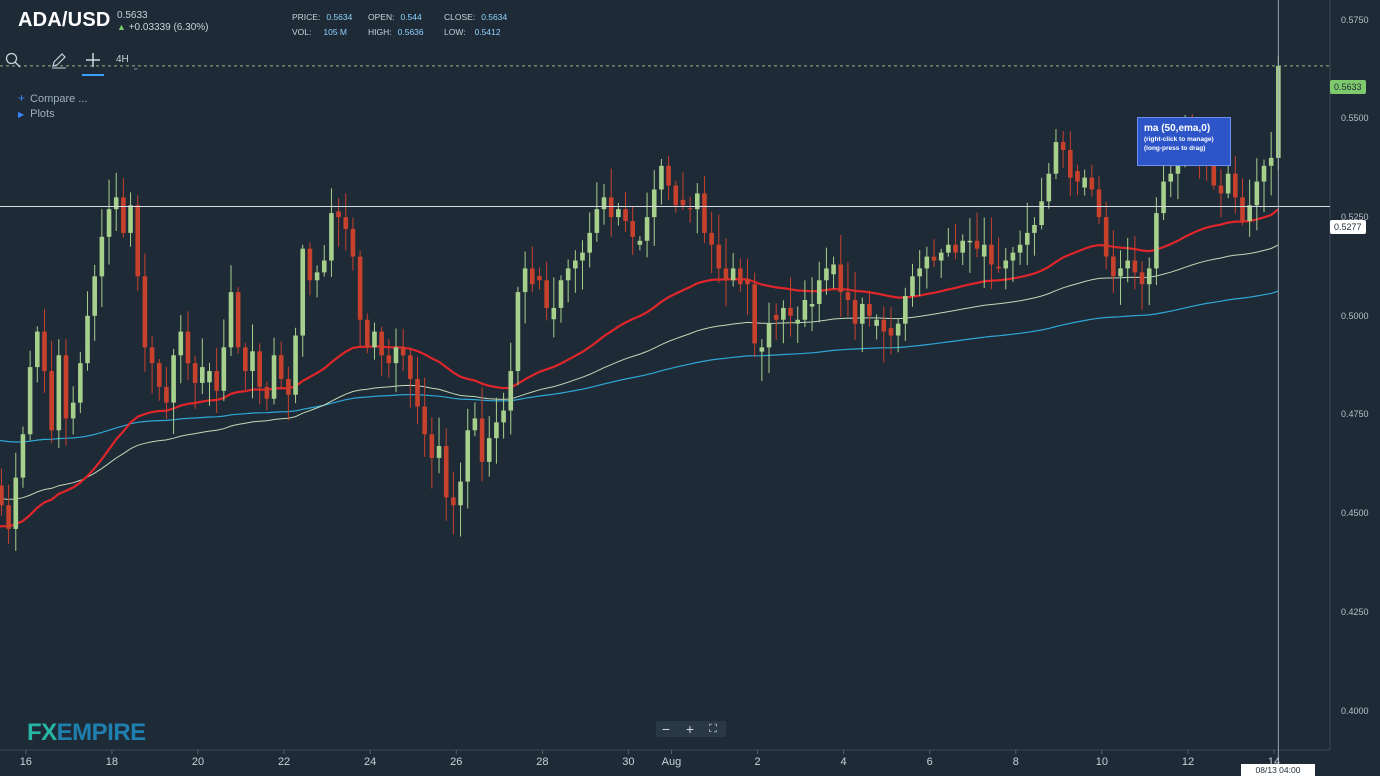 The height and width of the screenshot is (776, 1380). I want to click on x-tick-label: 2, so click(757, 762).